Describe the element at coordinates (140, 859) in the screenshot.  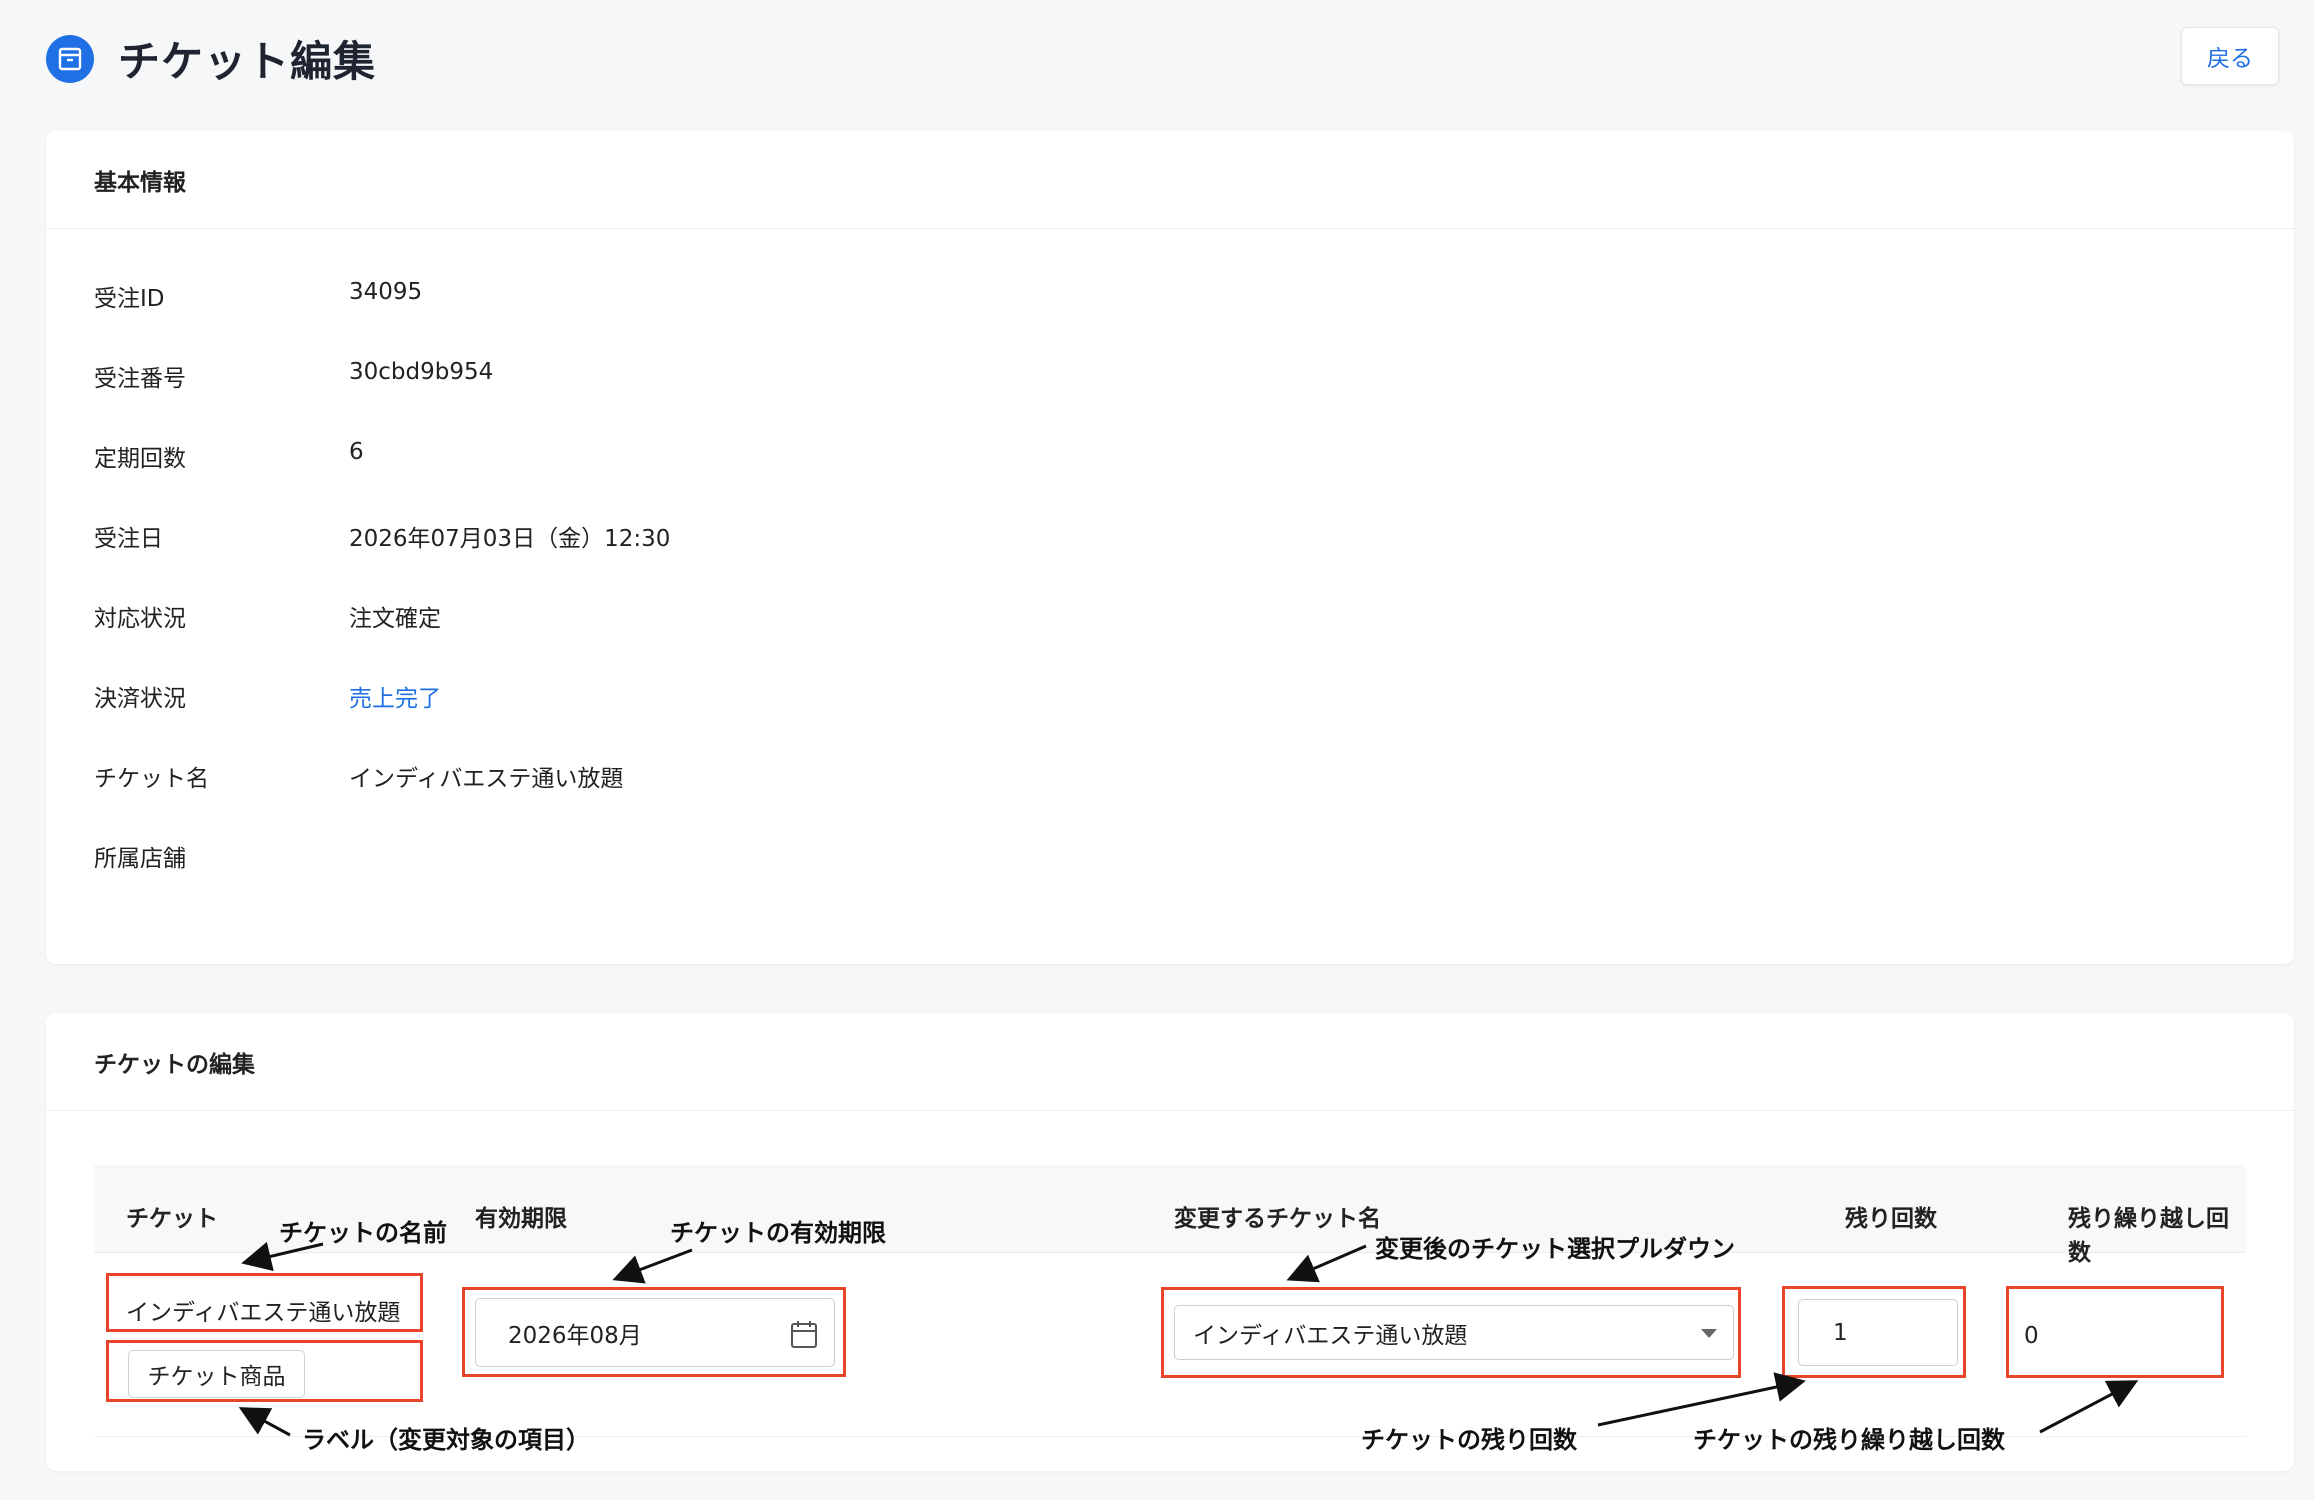
I see `info-label: 所属店舗` at that location.